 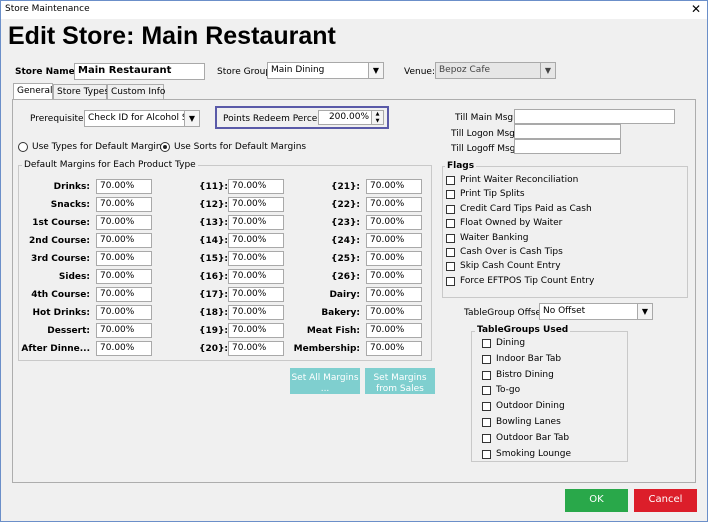 What do you see at coordinates (142, 118) in the screenshot?
I see `prerequisite-select: Check ID for Alcohol Sa ▼` at bounding box center [142, 118].